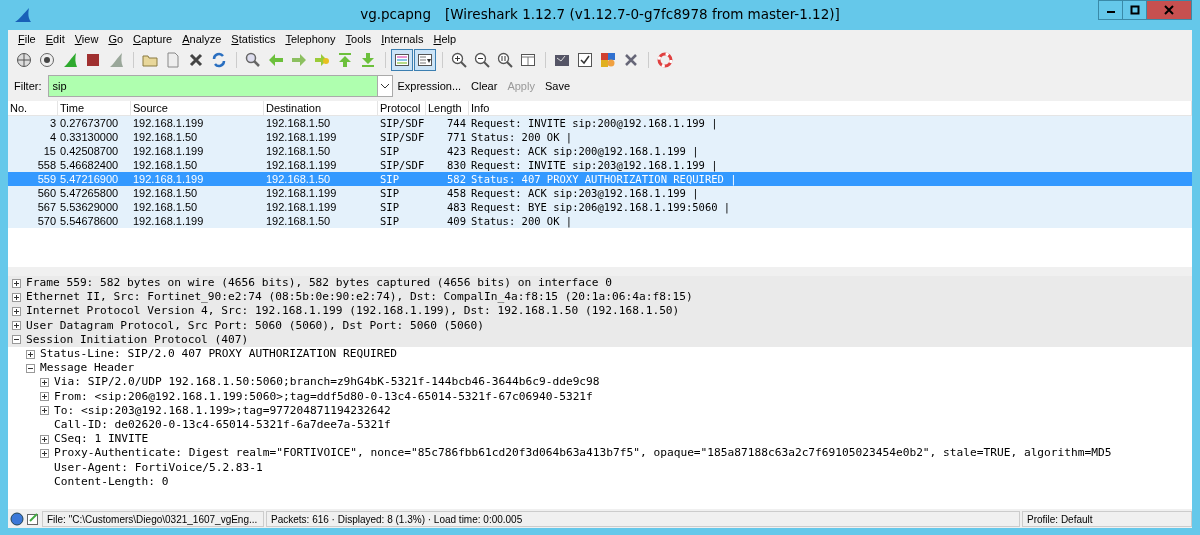 The width and height of the screenshot is (1200, 535). I want to click on packet-row: 3 0.27673700 192.168.1.199 192.168.1.50 SIP/SDF 744 Request: INVITE sip:200@192.168.1.199 |, so click(600, 123).